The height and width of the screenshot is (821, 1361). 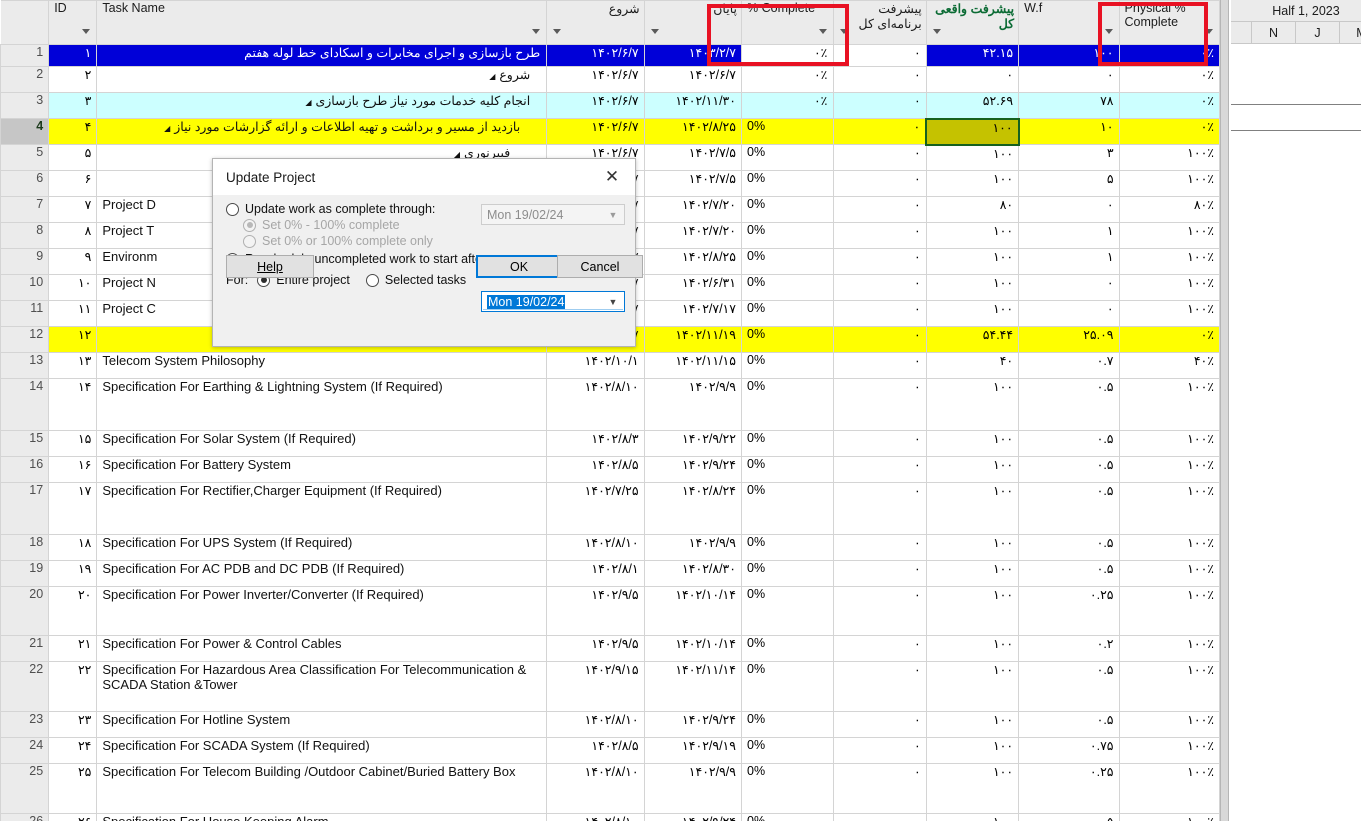 What do you see at coordinates (1169, 209) in the screenshot?
I see `cell-physical-pct: ۸۰٪` at bounding box center [1169, 209].